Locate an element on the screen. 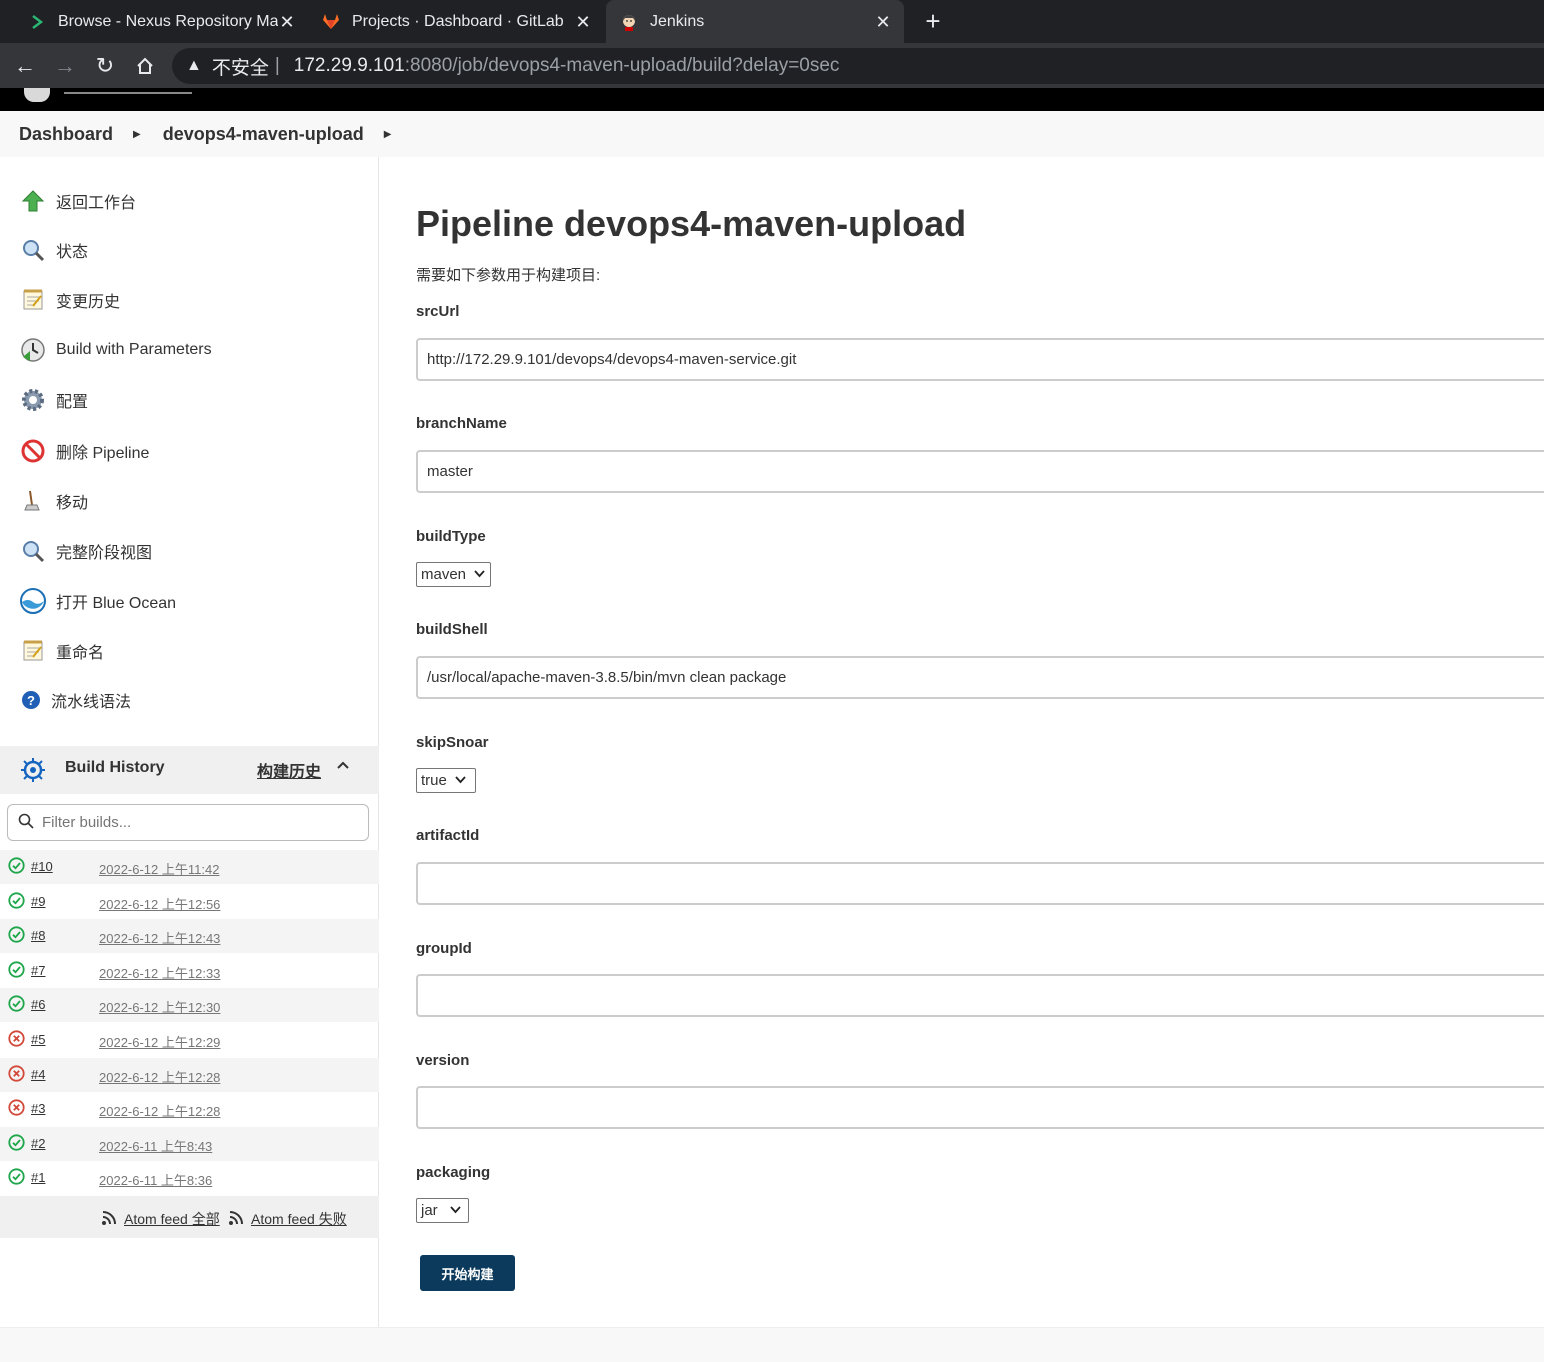  warning-icon: ▲ is located at coordinates (194, 65).